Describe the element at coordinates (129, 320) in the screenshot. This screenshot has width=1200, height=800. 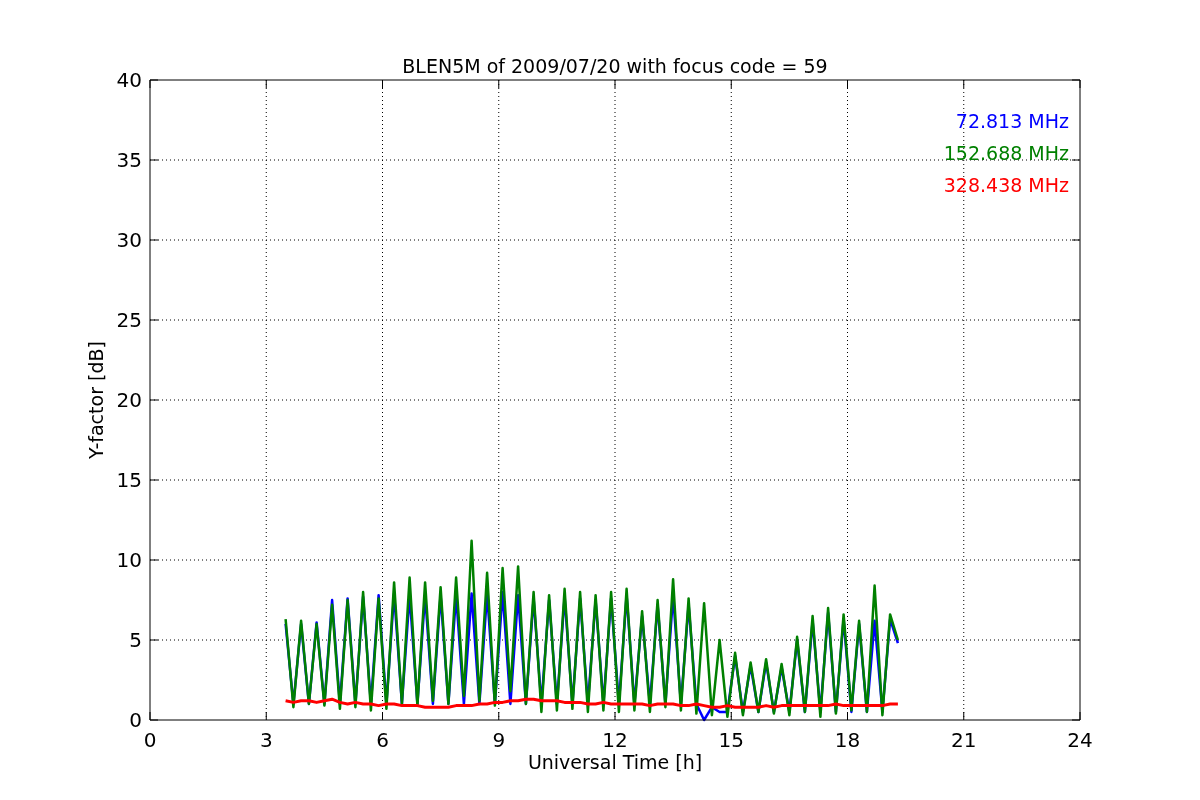
I see `y-tick-label: 25` at that location.